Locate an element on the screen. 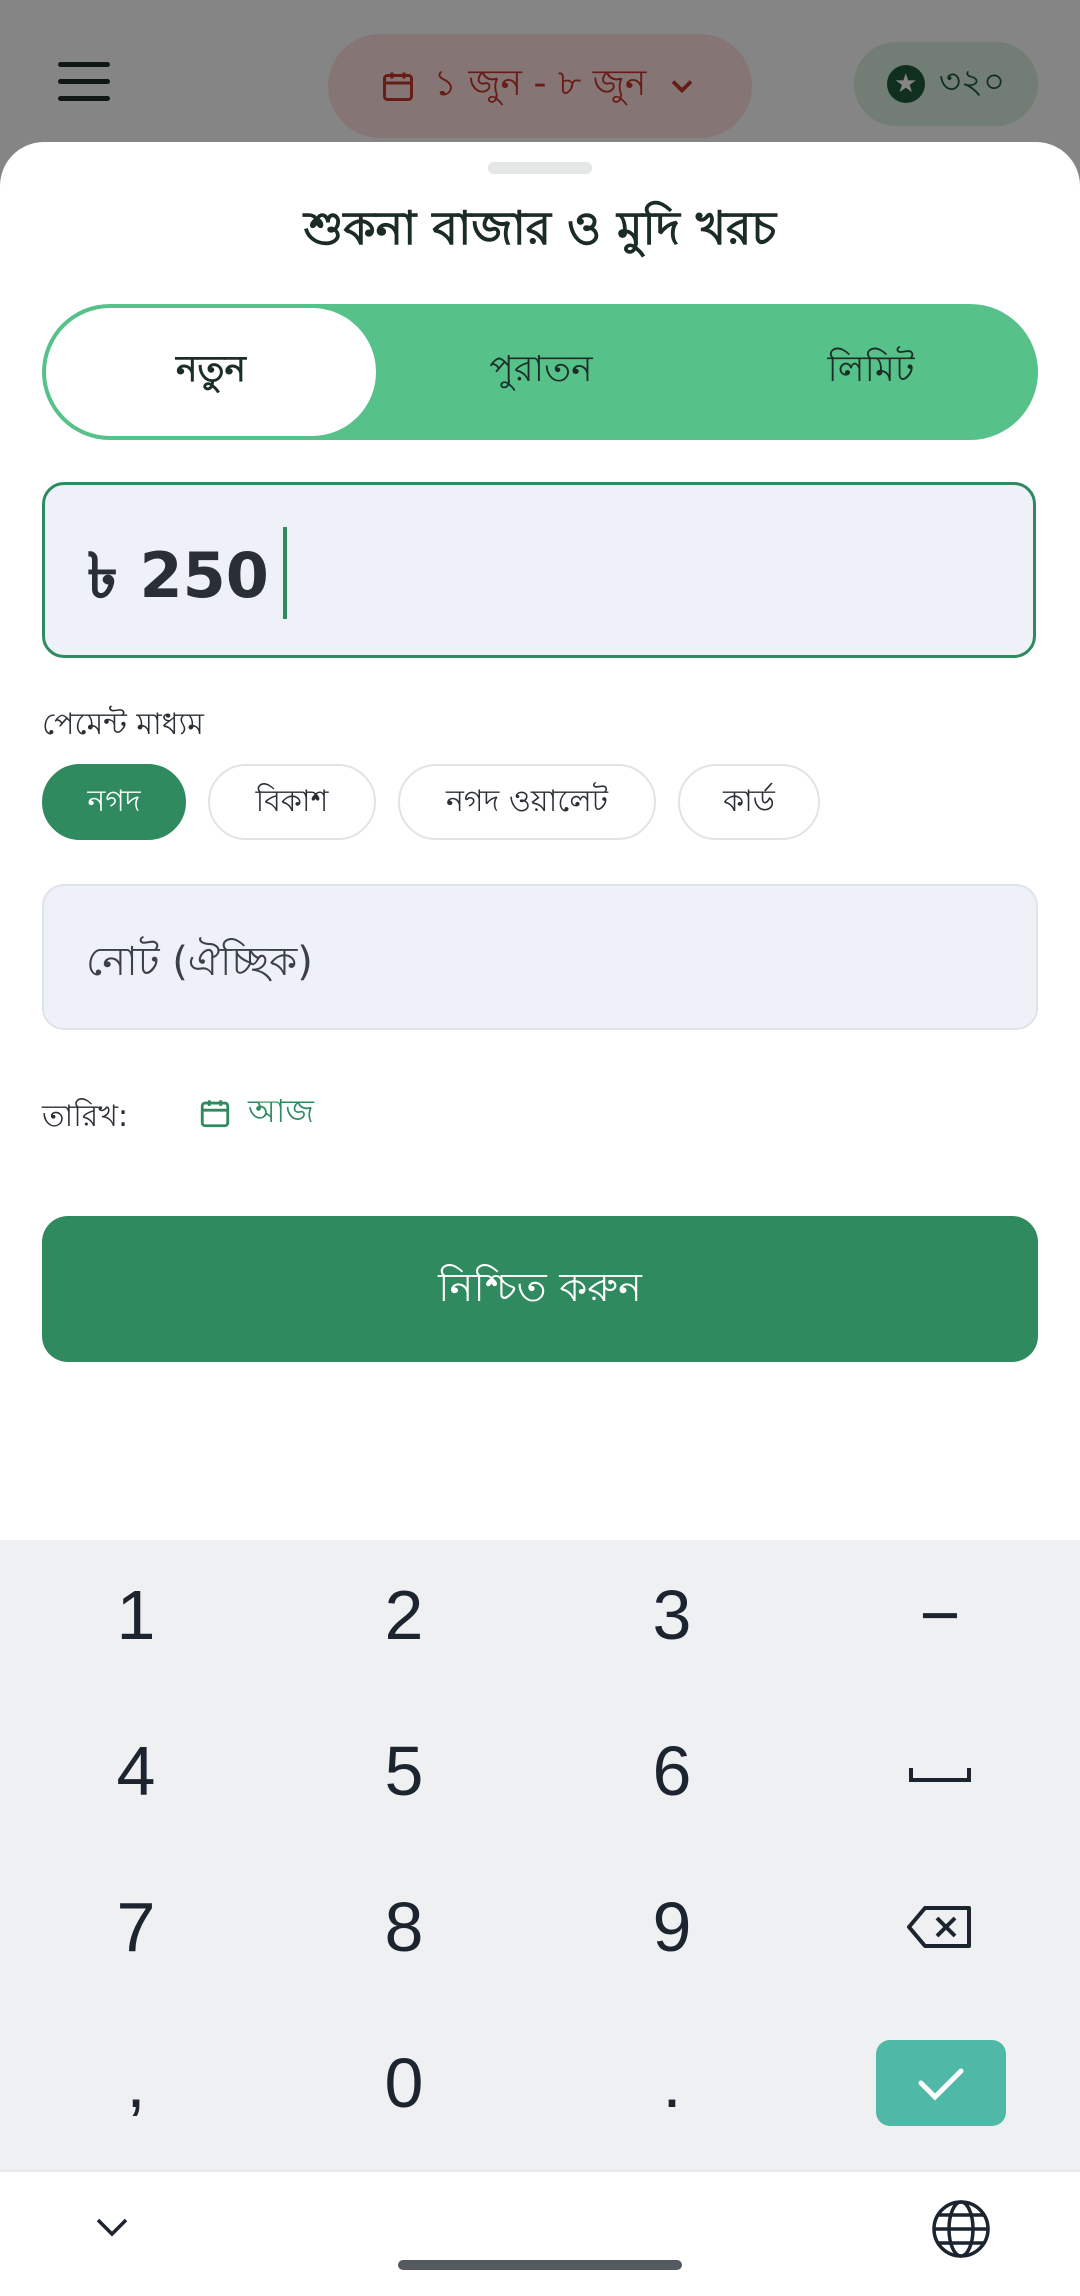 The height and width of the screenshot is (2296, 1080). key-9: 9 is located at coordinates (672, 1927).